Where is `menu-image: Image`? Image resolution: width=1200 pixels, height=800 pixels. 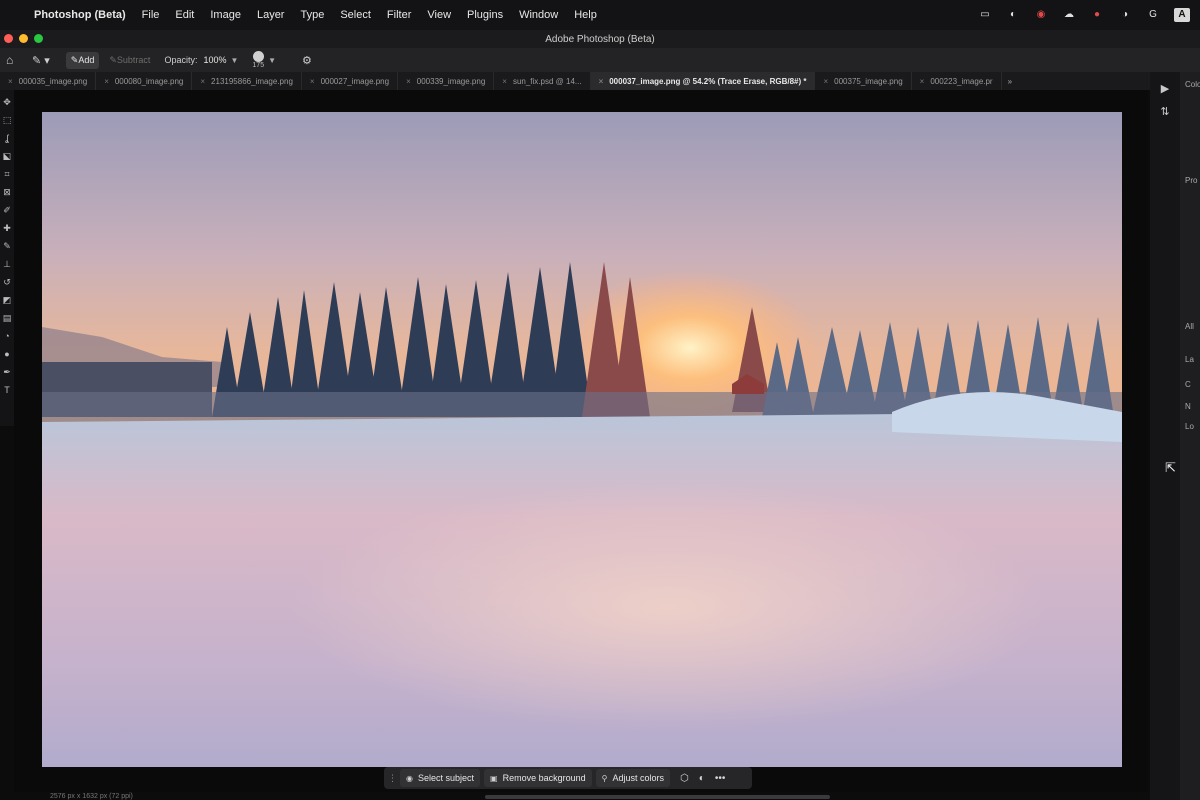 menu-image: Image is located at coordinates (225, 15).